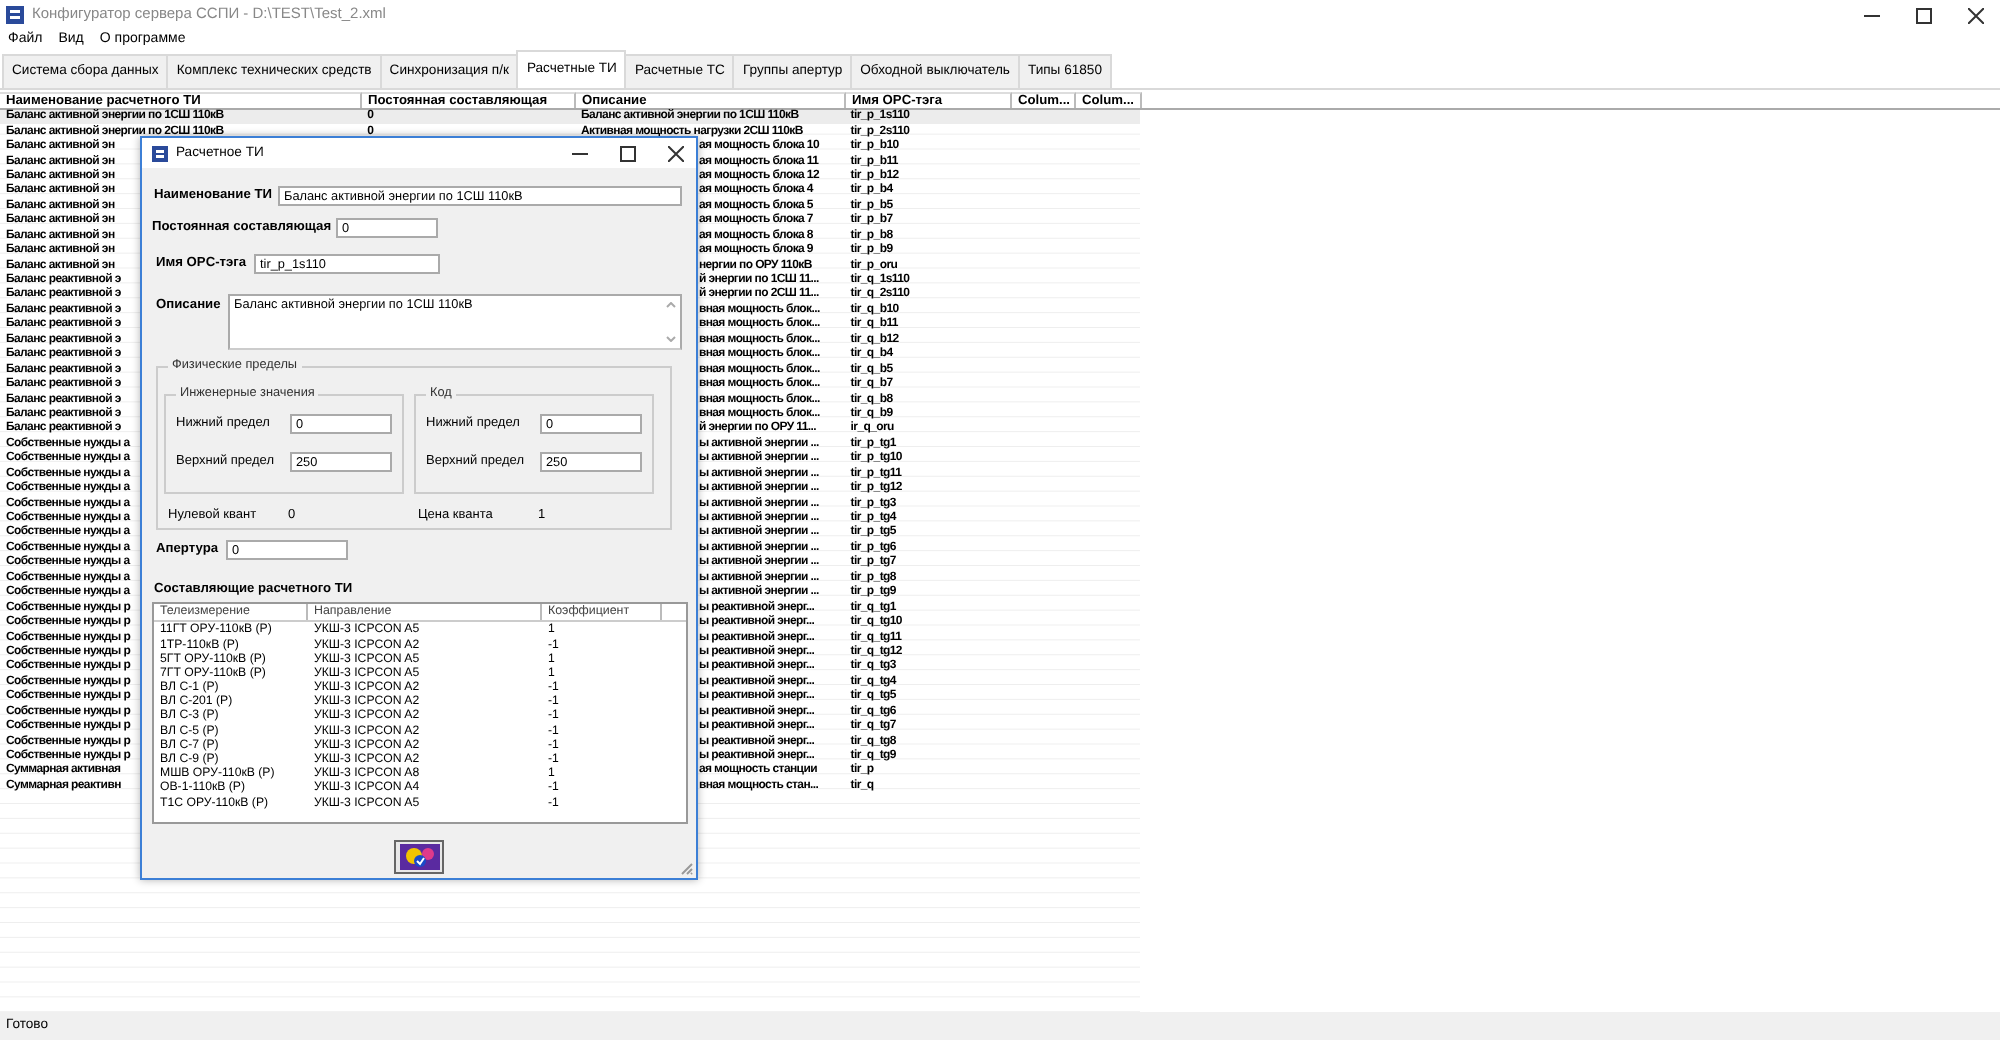  I want to click on gears-check-icon, so click(419, 857).